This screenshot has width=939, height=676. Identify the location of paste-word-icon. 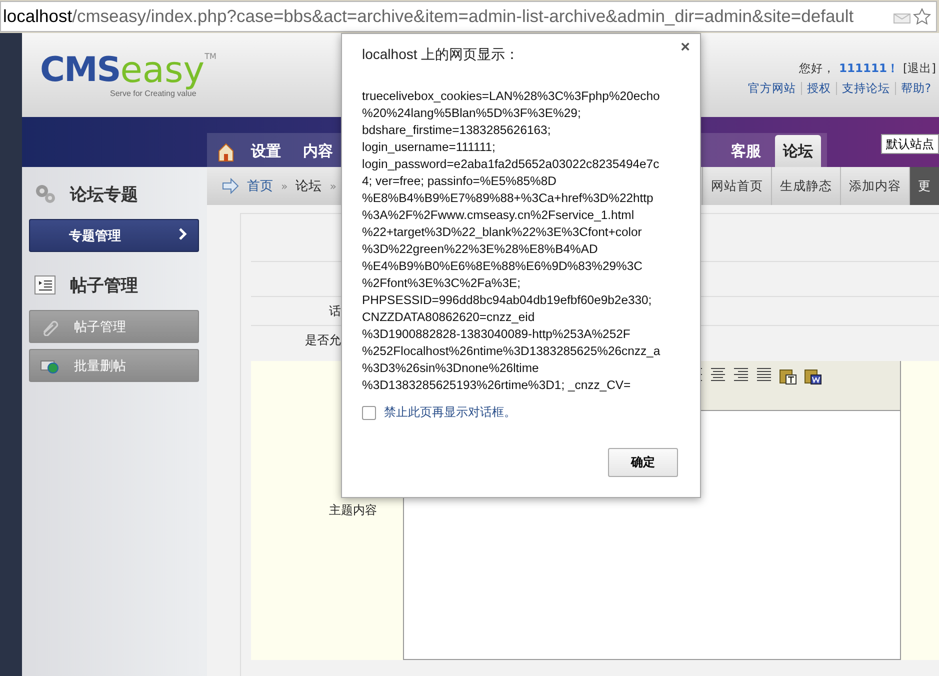
(813, 376).